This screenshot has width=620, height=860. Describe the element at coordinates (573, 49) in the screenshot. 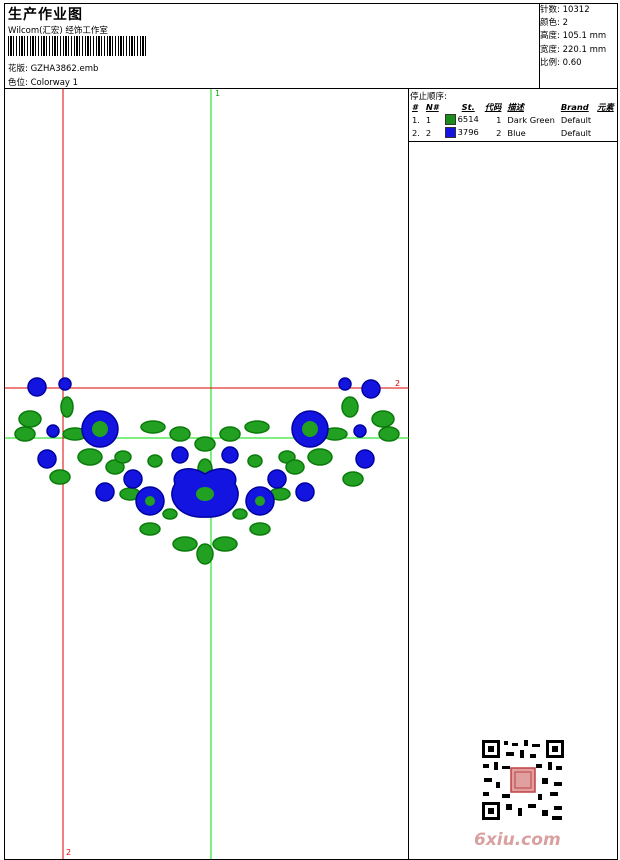

I see `stat-width: 宽度: 220.1 mm` at that location.